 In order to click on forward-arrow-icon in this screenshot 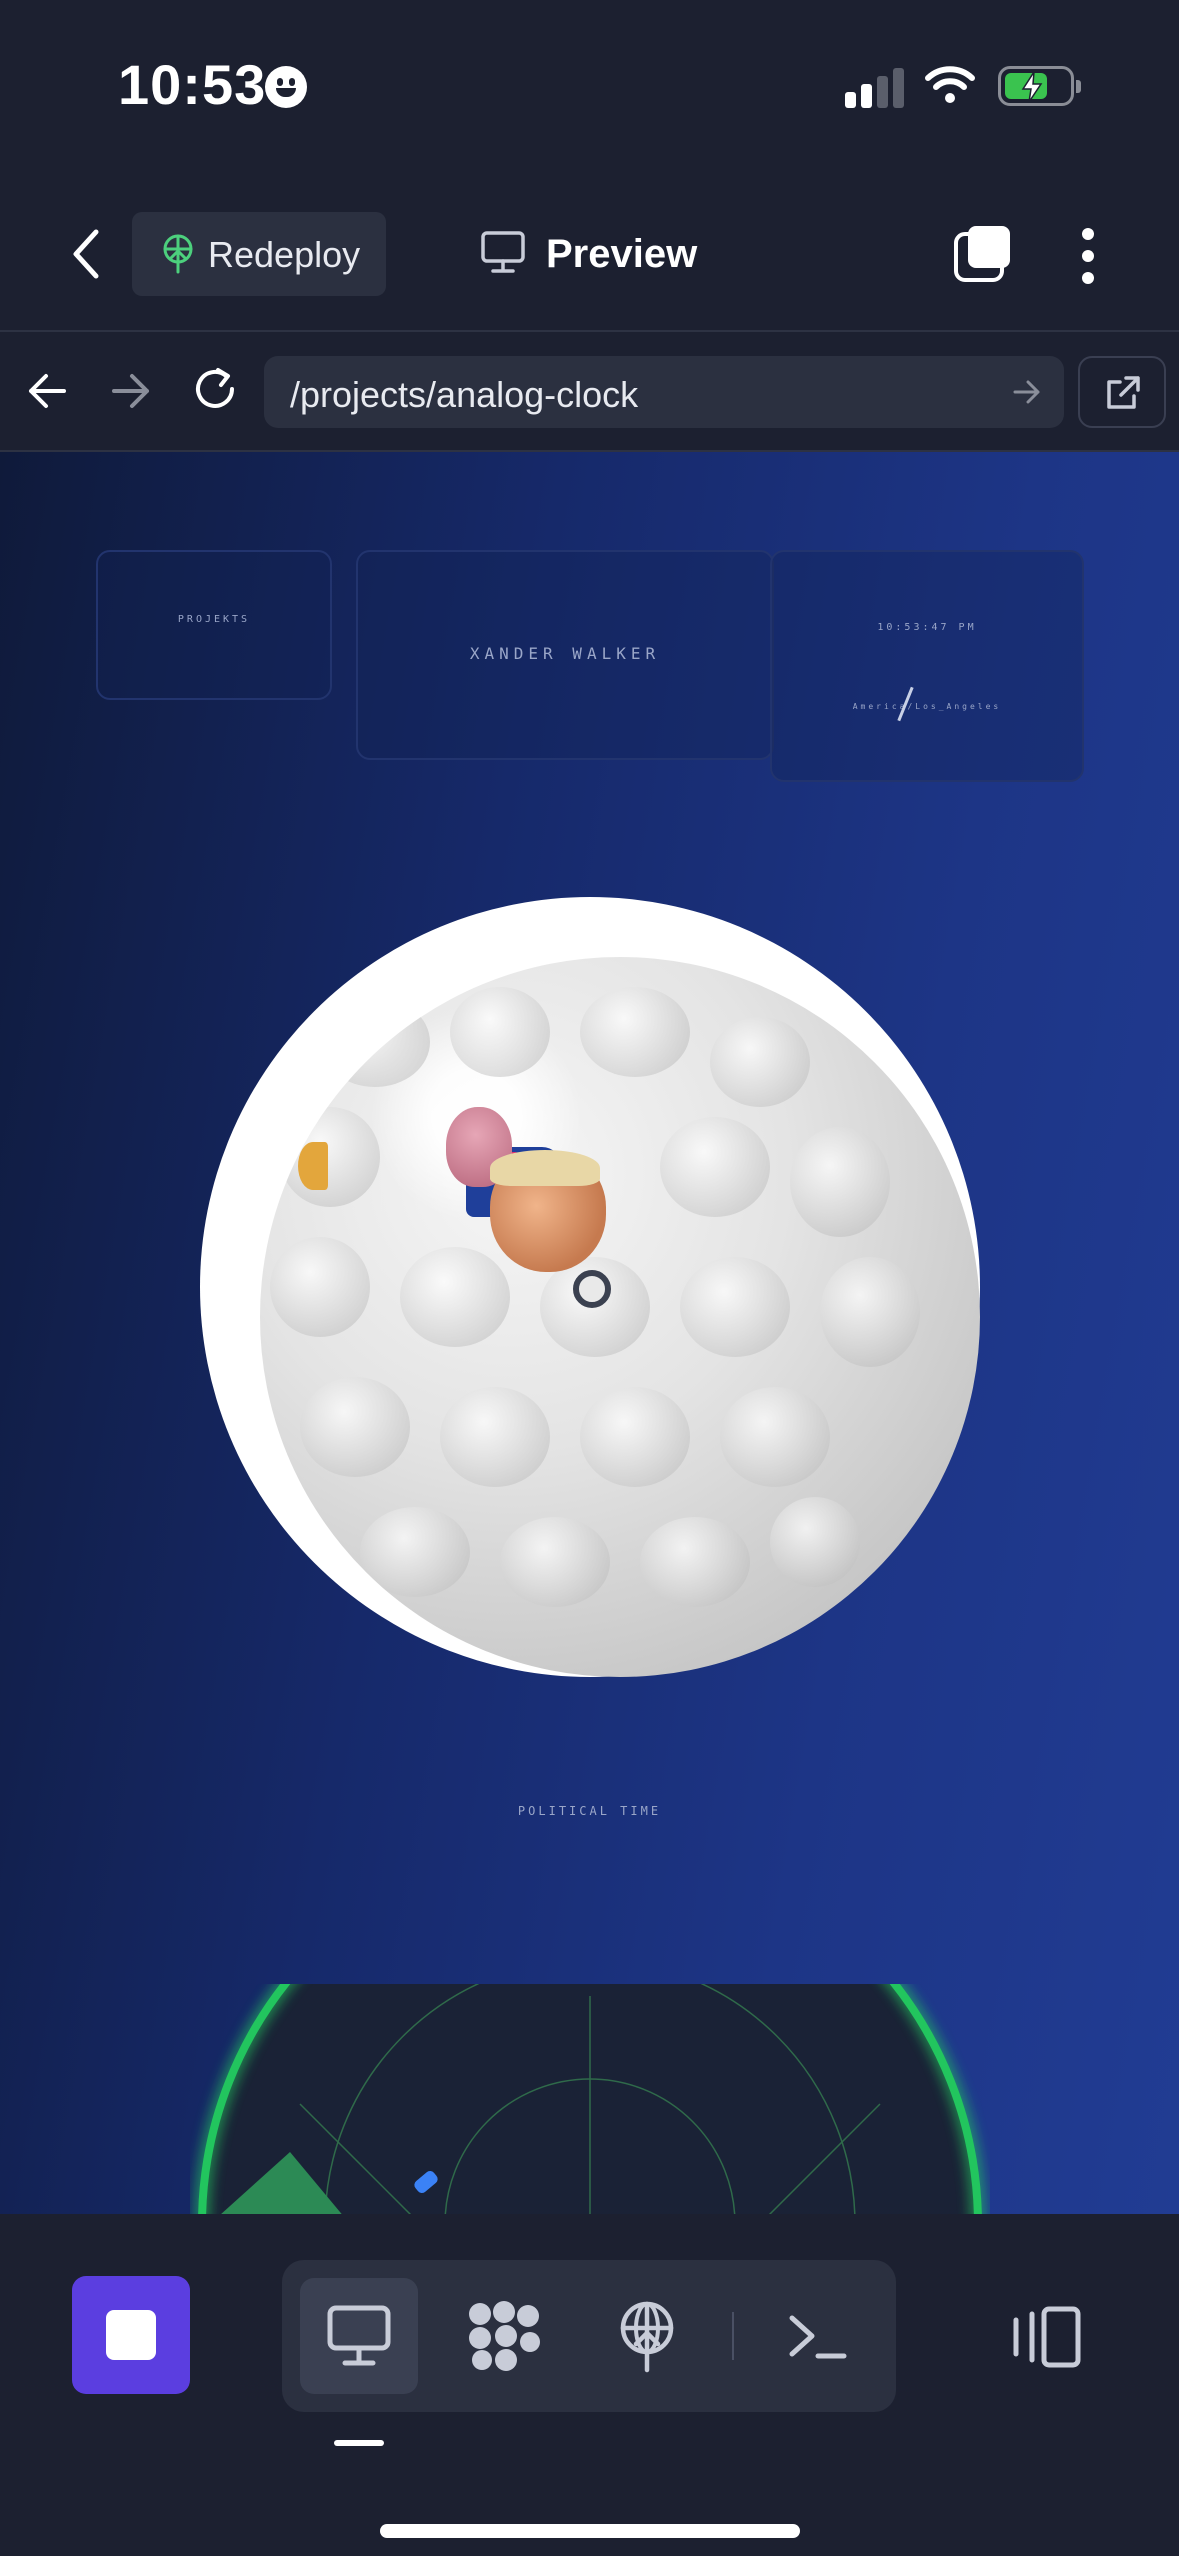, I will do `click(131, 391)`.